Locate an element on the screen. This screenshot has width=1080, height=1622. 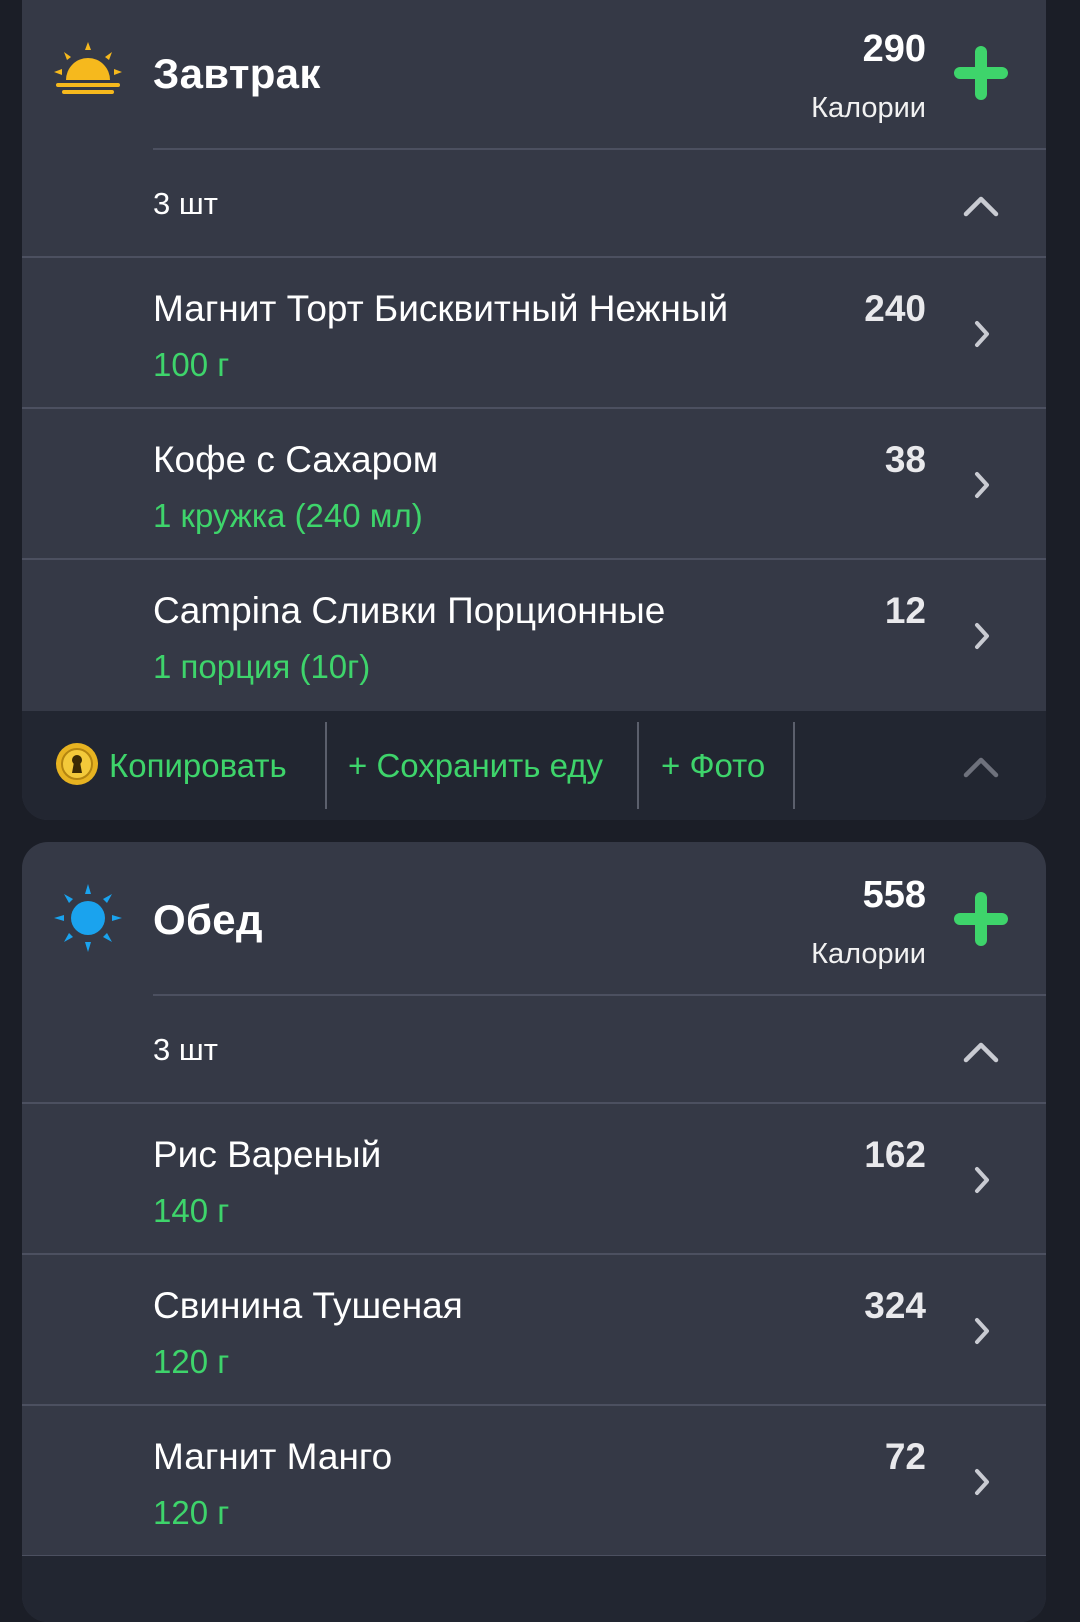
add-photo-button: + Фото is located at coordinates (713, 766).